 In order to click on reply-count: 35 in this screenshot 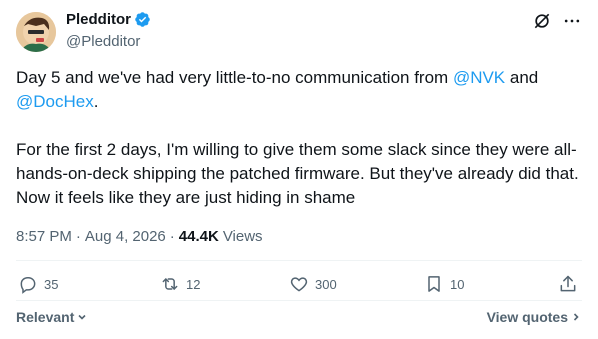, I will do `click(51, 284)`.